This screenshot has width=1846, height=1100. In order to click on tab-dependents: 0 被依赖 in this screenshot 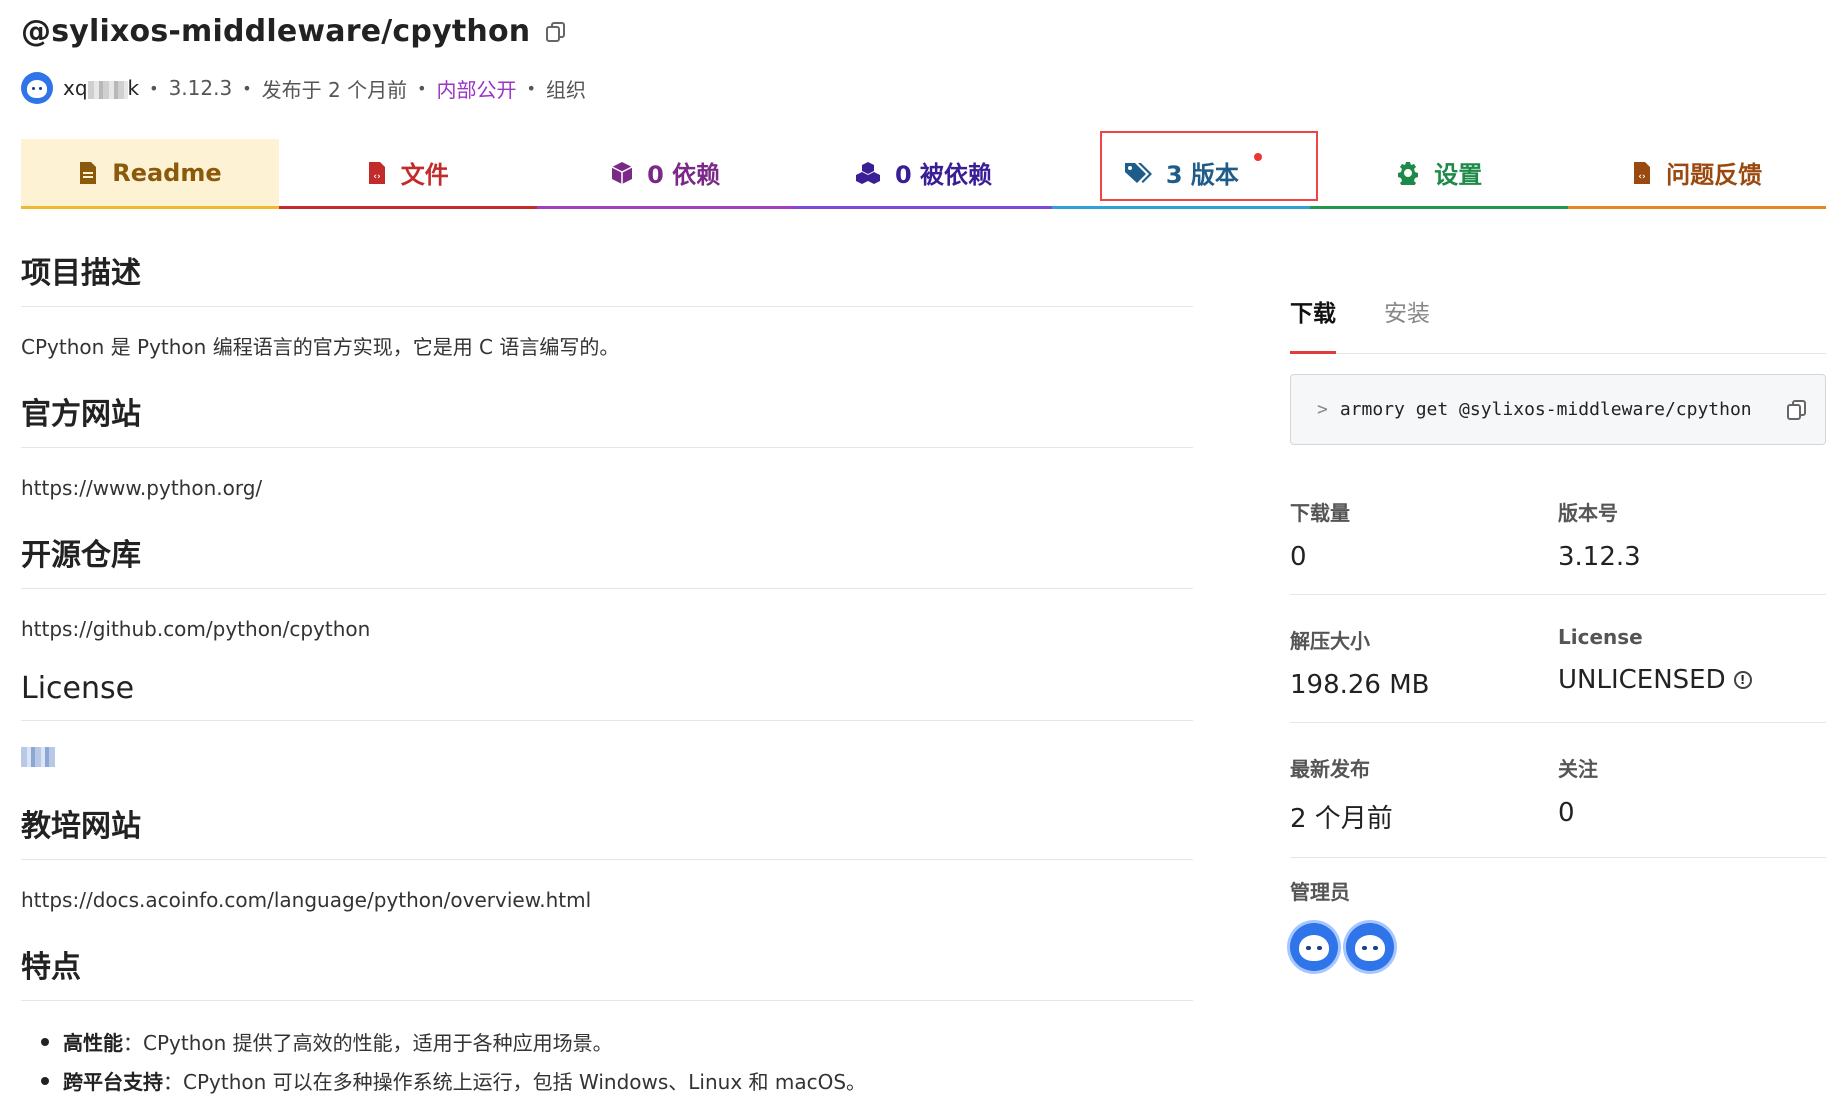, I will do `click(923, 174)`.